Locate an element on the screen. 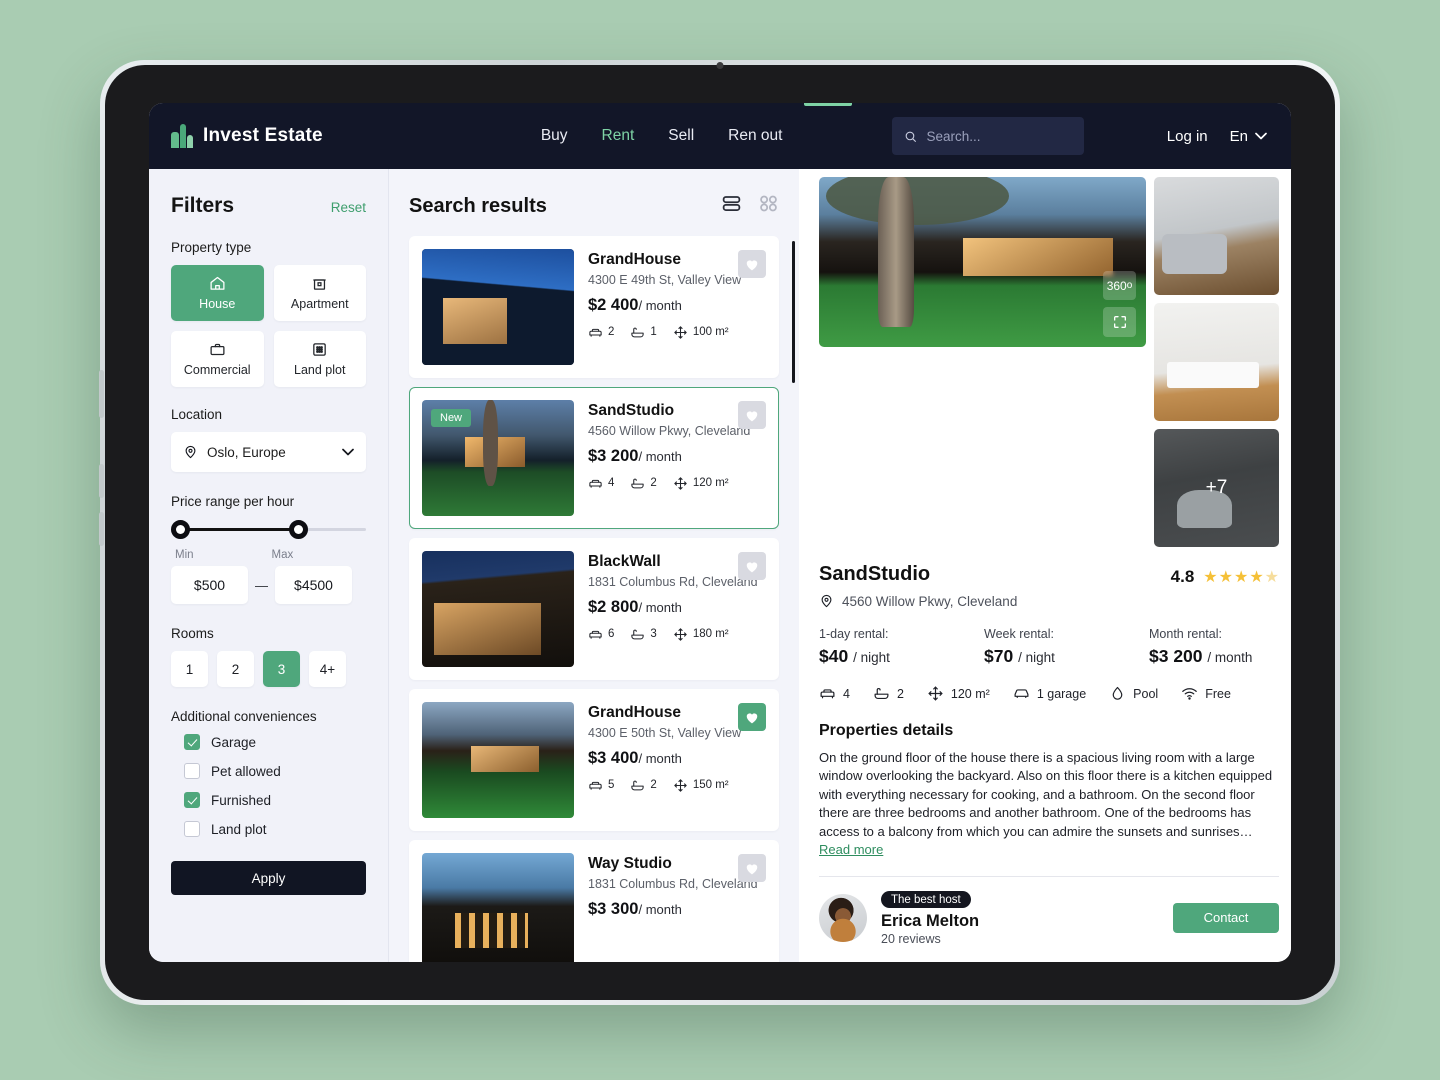 This screenshot has height=1080, width=1440. rental-week-price: $70 / night is located at coordinates (1019, 656).